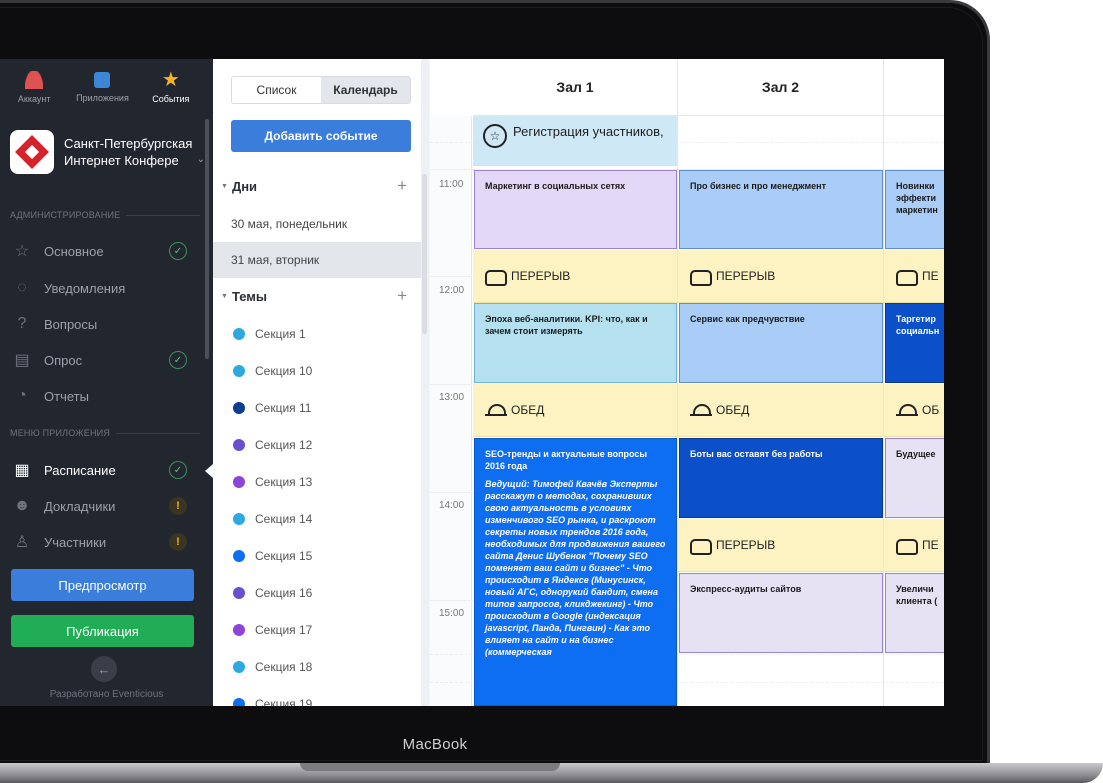 The width and height of the screenshot is (1103, 783). What do you see at coordinates (452, 613) in the screenshot?
I see `time-label: 15:00` at bounding box center [452, 613].